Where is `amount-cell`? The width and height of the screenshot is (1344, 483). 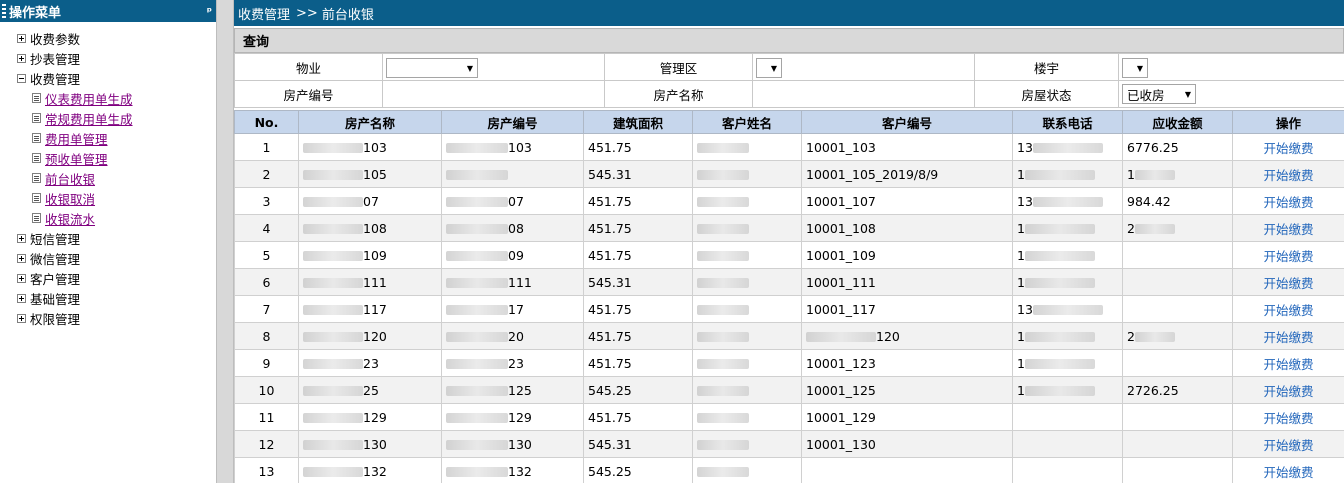
amount-cell is located at coordinates (1177, 363).